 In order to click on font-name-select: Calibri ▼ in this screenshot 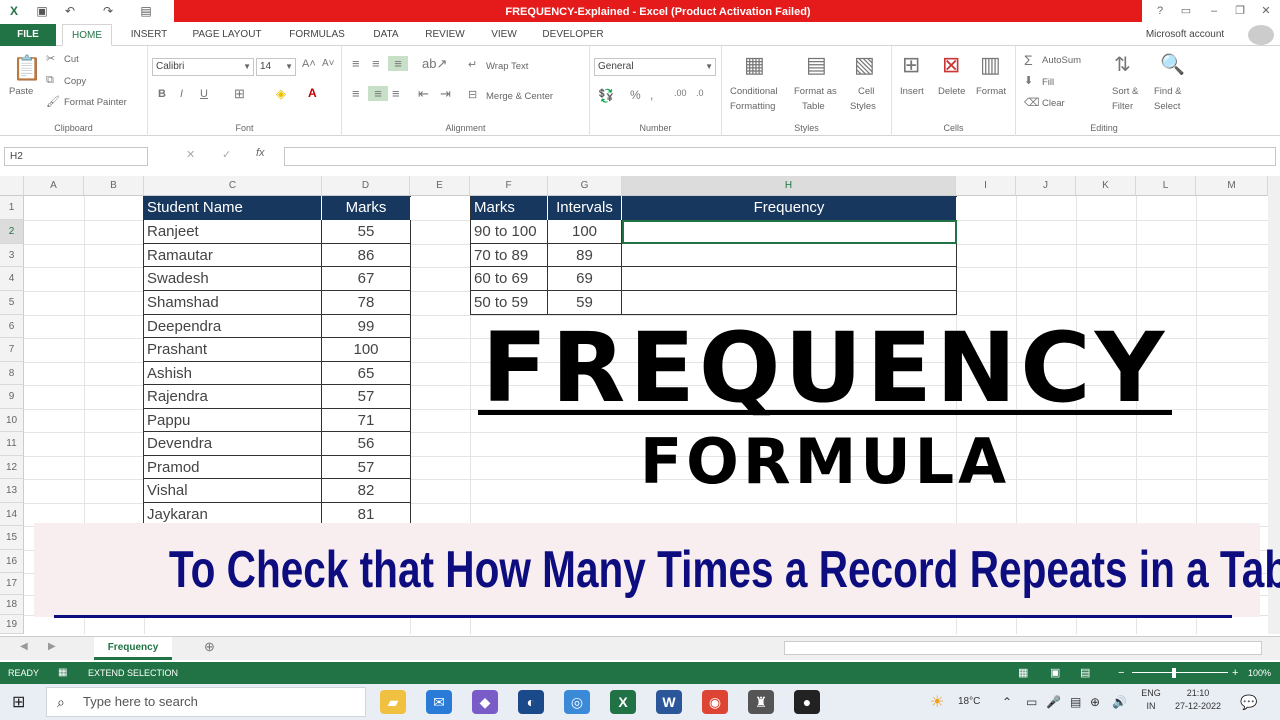, I will do `click(203, 67)`.